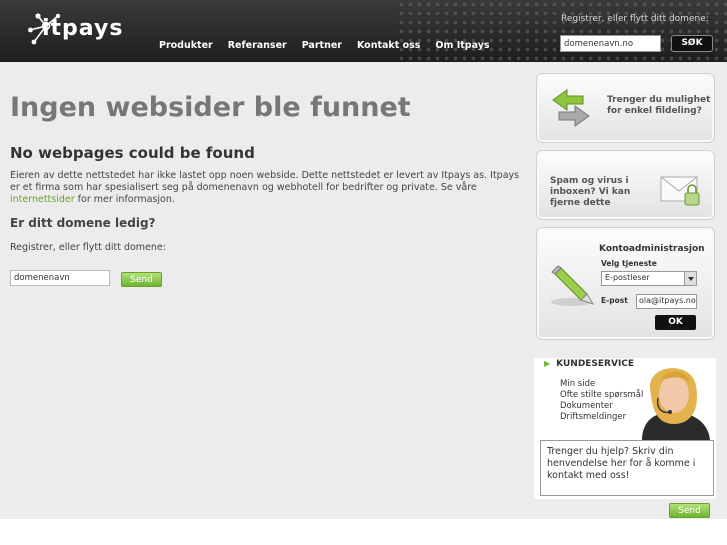 The width and height of the screenshot is (727, 545). I want to click on customer-service-send-button: Send, so click(689, 510).